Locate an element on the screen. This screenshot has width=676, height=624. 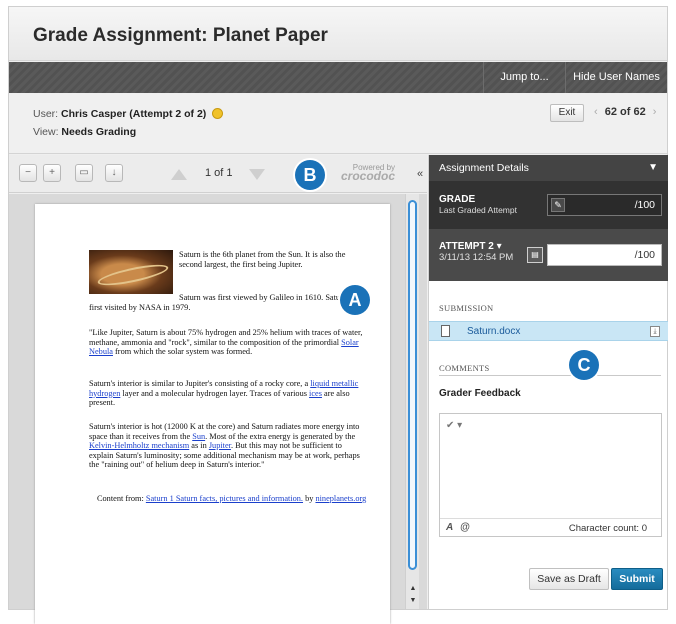
viewer-scrollbar: ▲ ▼ is located at coordinates (412, 401).